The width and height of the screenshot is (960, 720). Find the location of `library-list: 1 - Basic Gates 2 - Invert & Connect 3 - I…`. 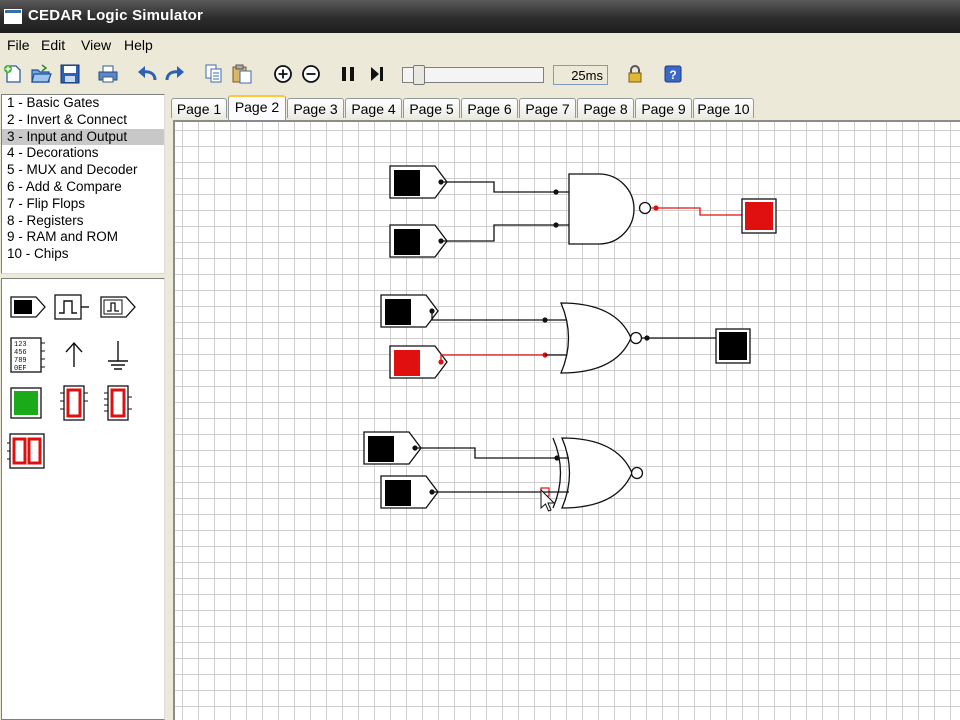

library-list: 1 - Basic Gates 2 - Invert & Connect 3 - I… is located at coordinates (83, 184).